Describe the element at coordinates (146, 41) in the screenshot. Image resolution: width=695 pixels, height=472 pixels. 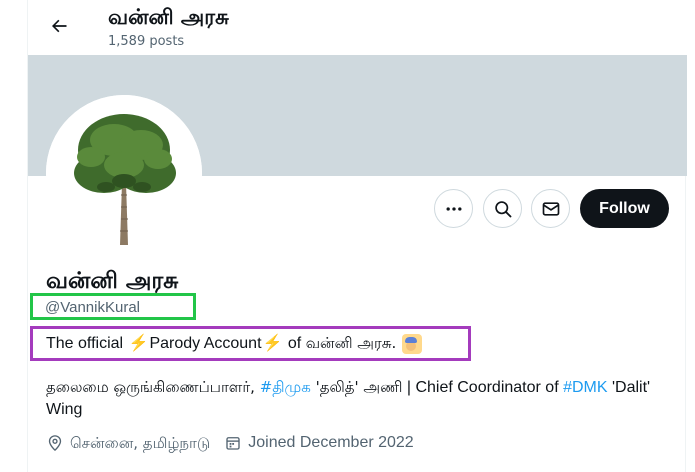
I see `post-count: 1,589 posts` at that location.